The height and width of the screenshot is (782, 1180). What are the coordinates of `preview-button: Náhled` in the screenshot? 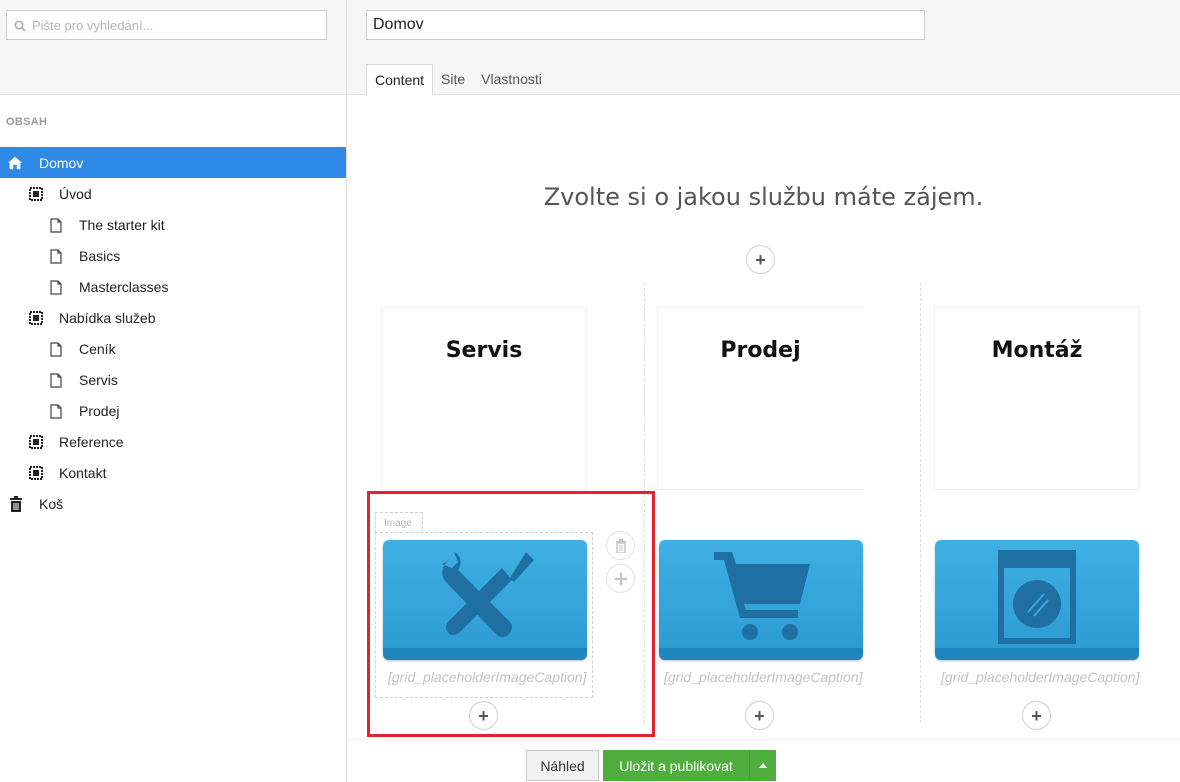 It's located at (562, 765).